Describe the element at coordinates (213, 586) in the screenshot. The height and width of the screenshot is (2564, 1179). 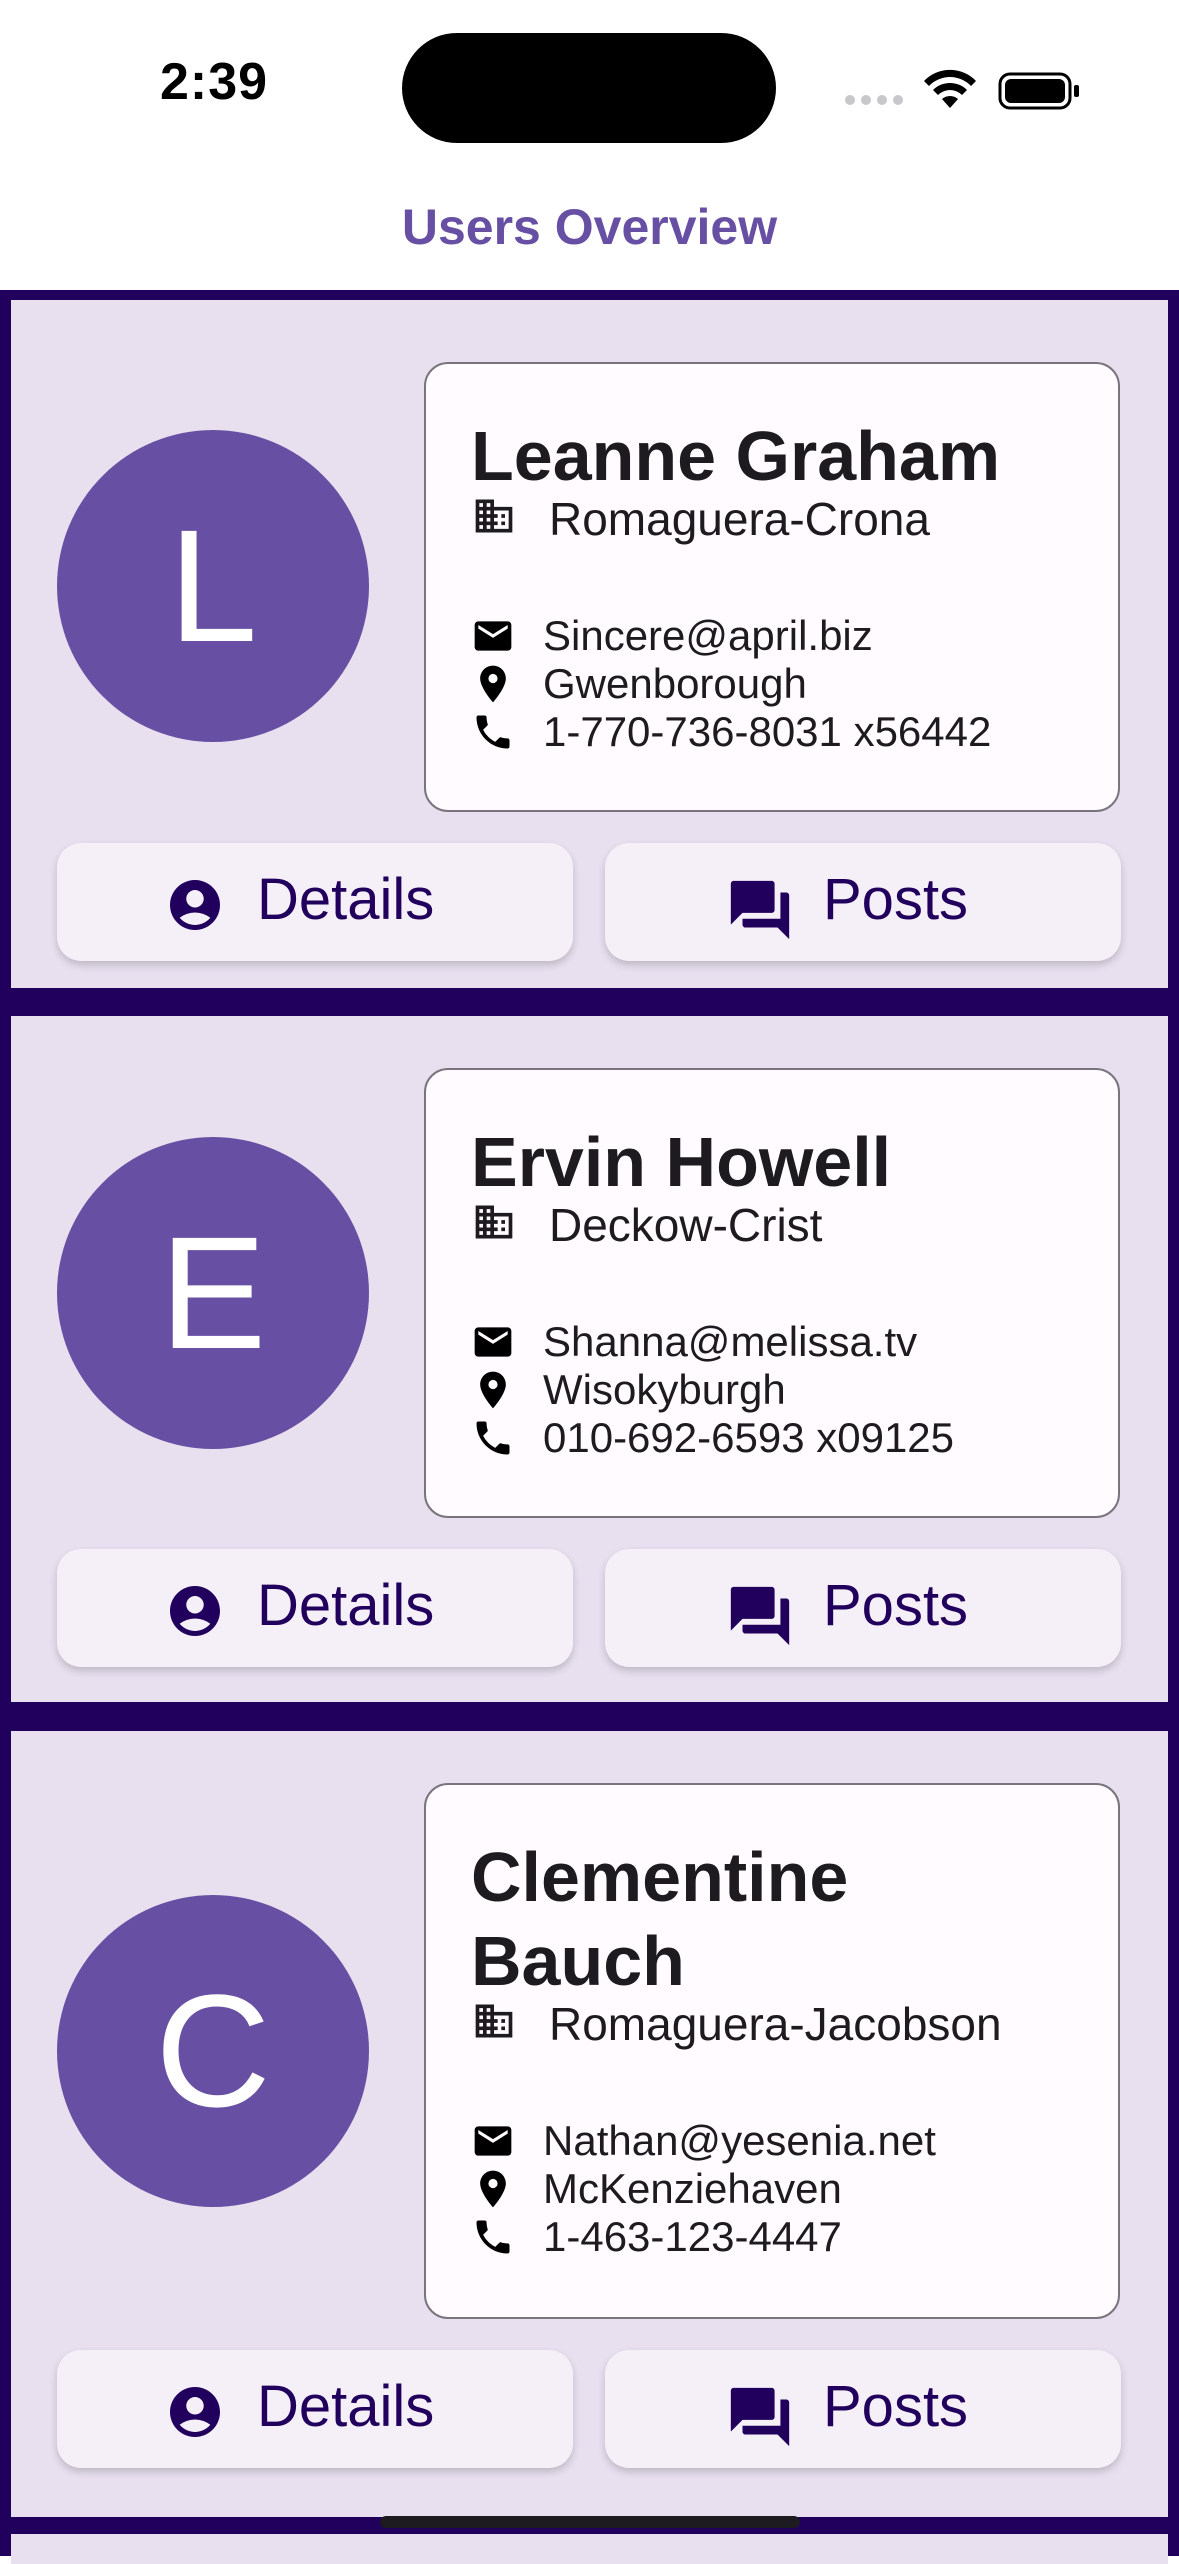
I see `avatar: L` at that location.